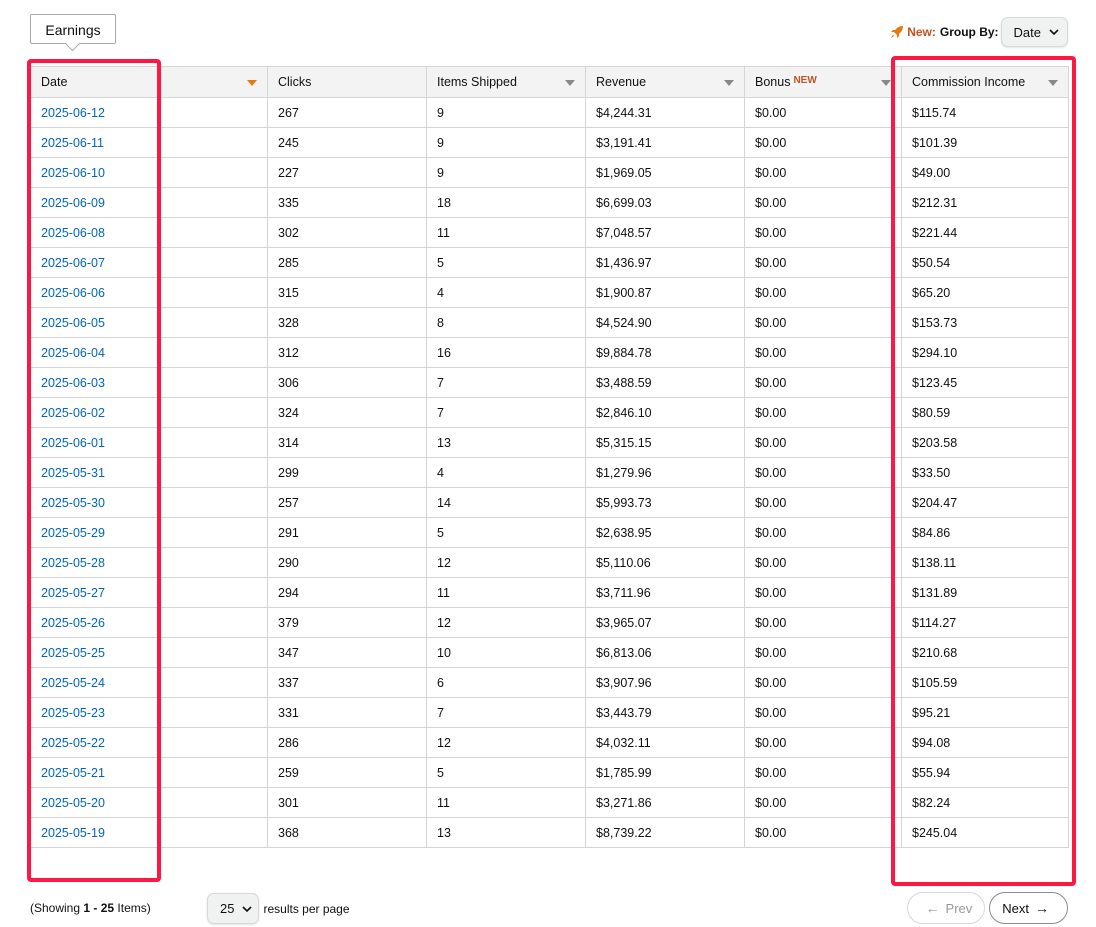 This screenshot has width=1096, height=927. What do you see at coordinates (73, 773) in the screenshot?
I see `date-link: 2025-05-21` at bounding box center [73, 773].